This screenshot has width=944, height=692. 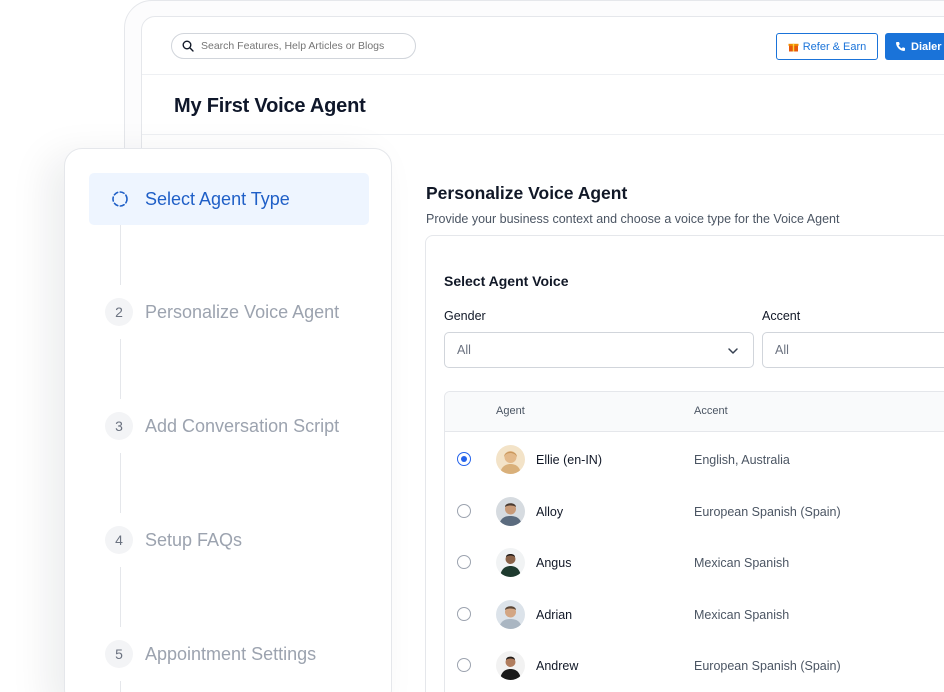 What do you see at coordinates (188, 46) in the screenshot?
I see `search-icon` at bounding box center [188, 46].